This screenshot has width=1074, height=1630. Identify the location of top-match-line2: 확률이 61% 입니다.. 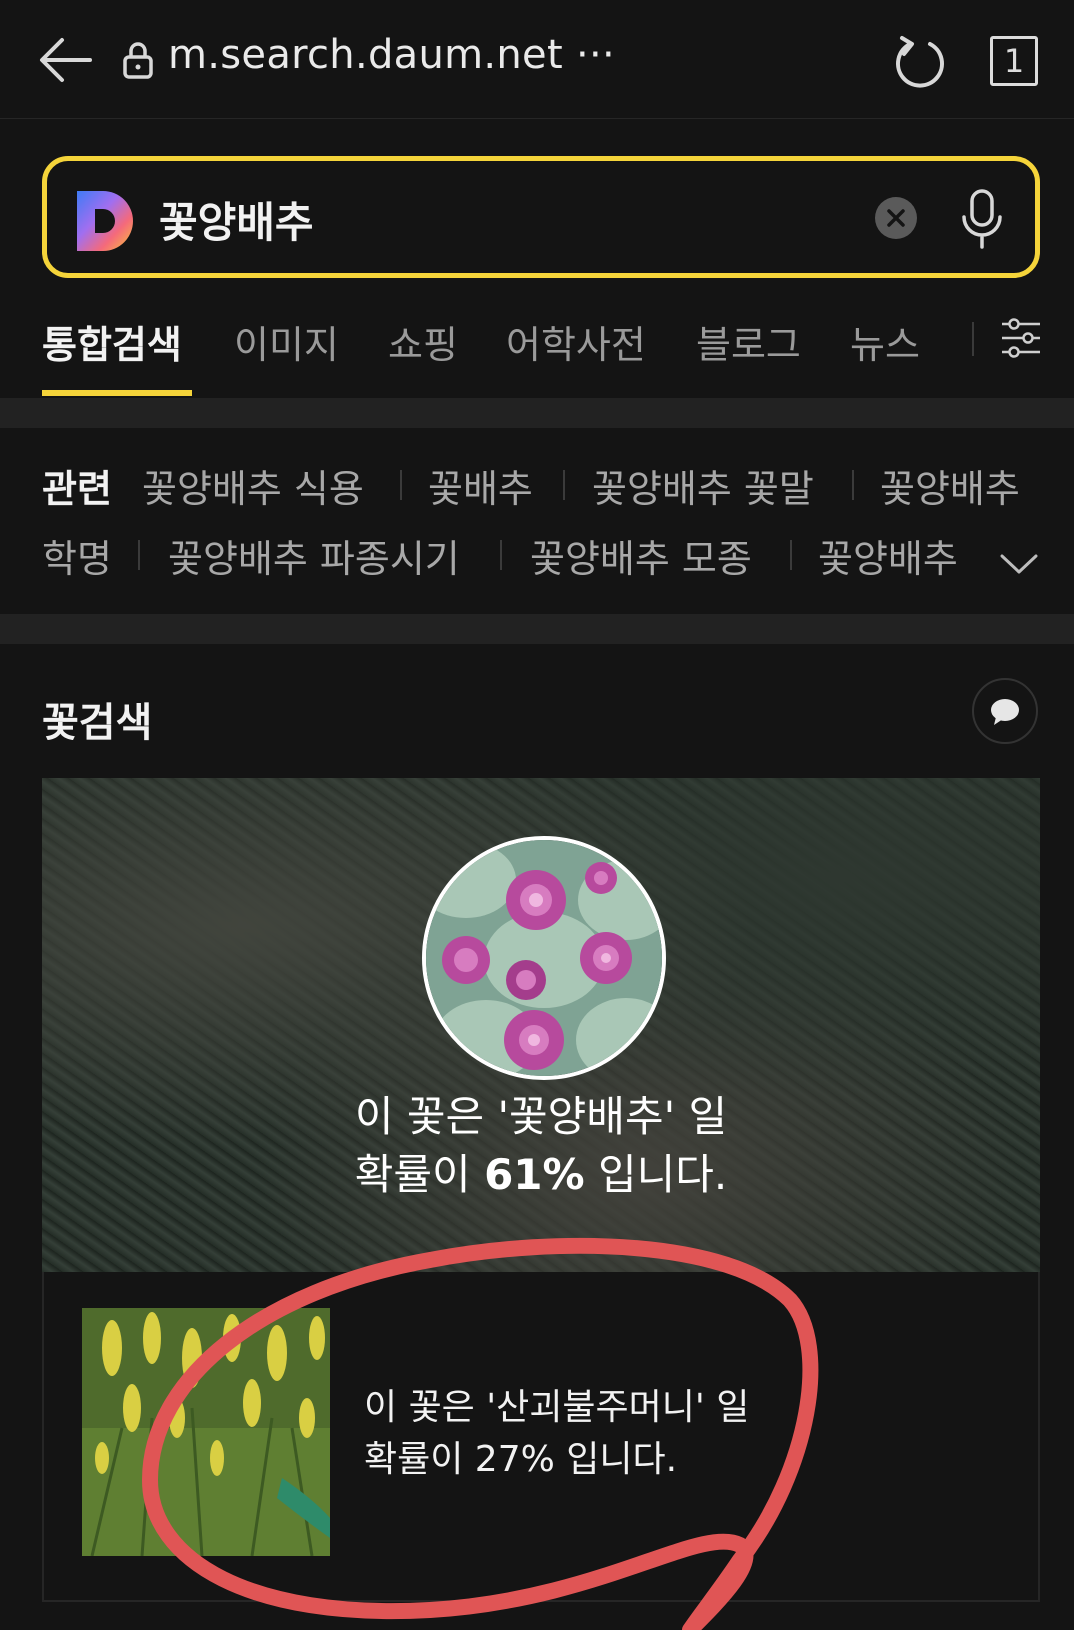
(541, 1174).